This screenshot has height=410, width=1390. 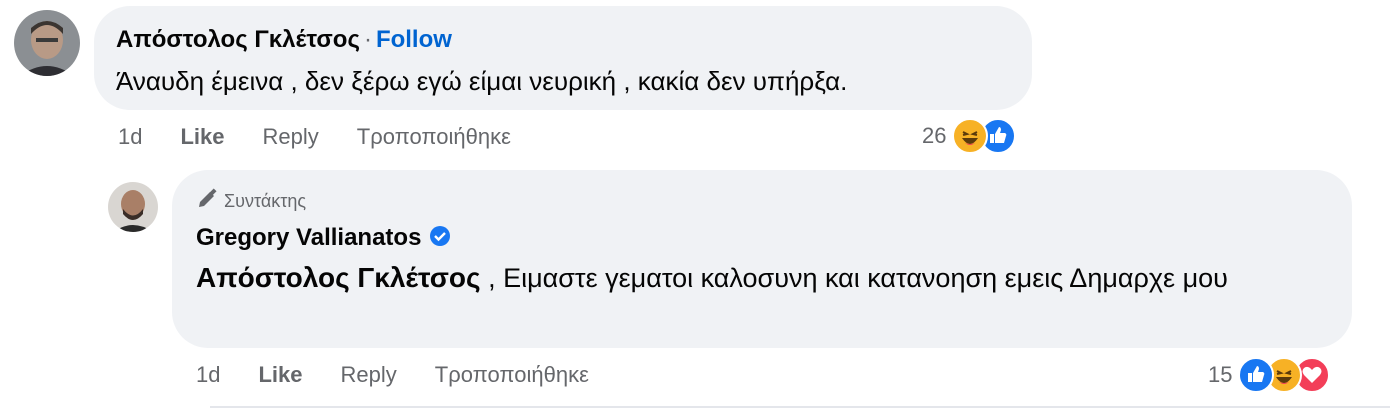 What do you see at coordinates (207, 201) in the screenshot?
I see `pencil-icon` at bounding box center [207, 201].